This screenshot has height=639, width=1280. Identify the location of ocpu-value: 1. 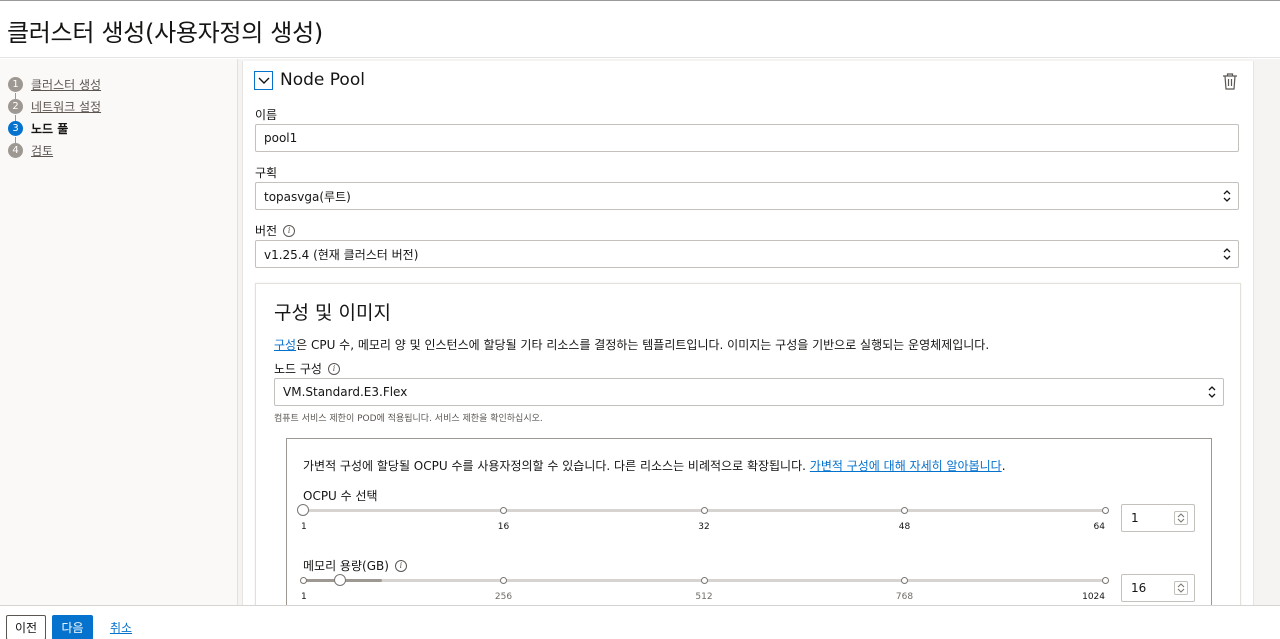
(1135, 518).